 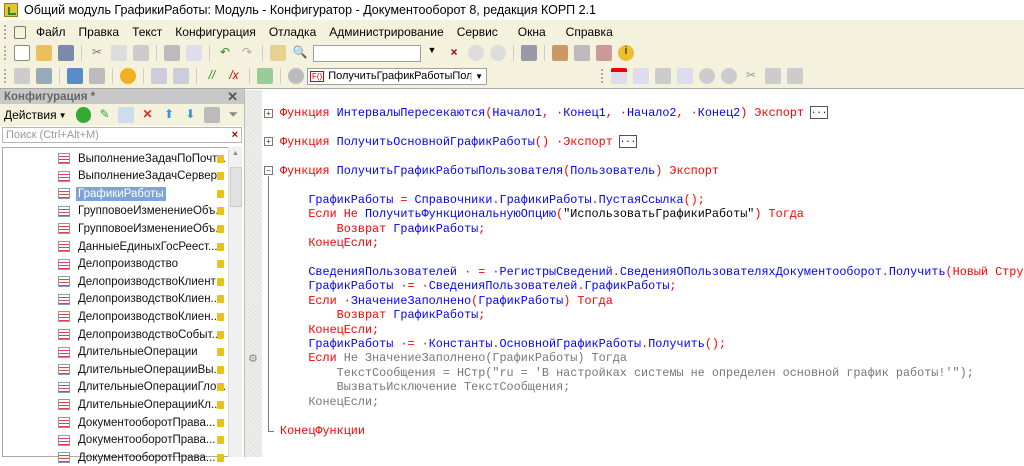 What do you see at coordinates (589, 32) in the screenshot?
I see `menu-help: Справка` at bounding box center [589, 32].